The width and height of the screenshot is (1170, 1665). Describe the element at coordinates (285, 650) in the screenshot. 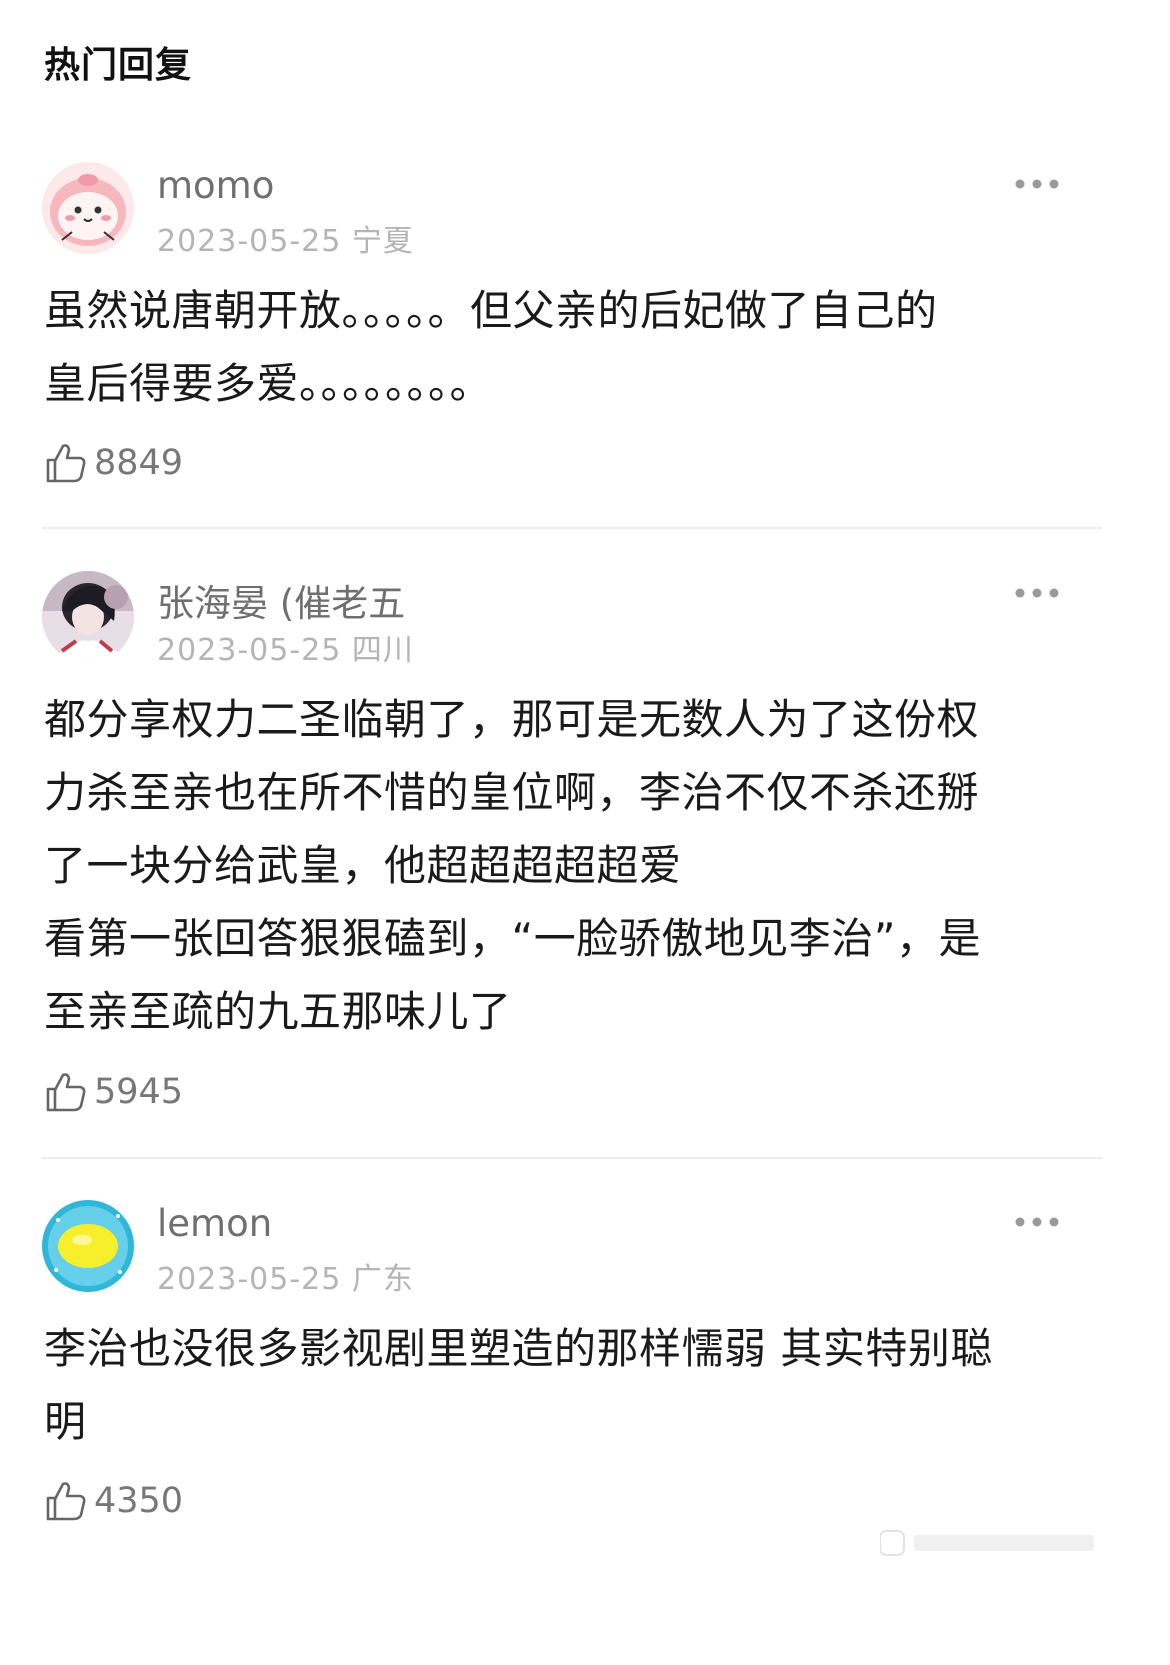

I see `comment-meta: 2023-05-25 四川` at that location.